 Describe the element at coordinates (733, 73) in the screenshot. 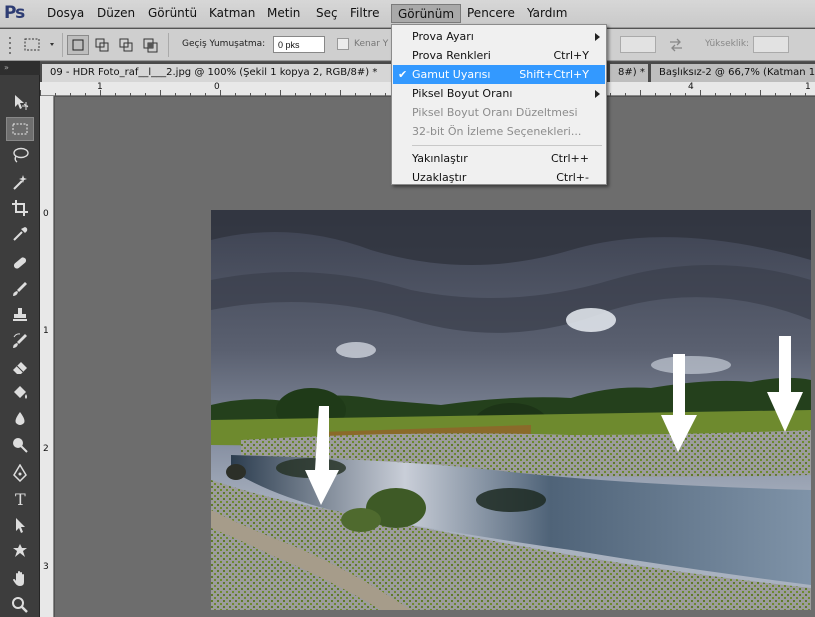

I see `tab-untitled-2: Başlıksız-2 @ 66,7% (Katman 1` at that location.